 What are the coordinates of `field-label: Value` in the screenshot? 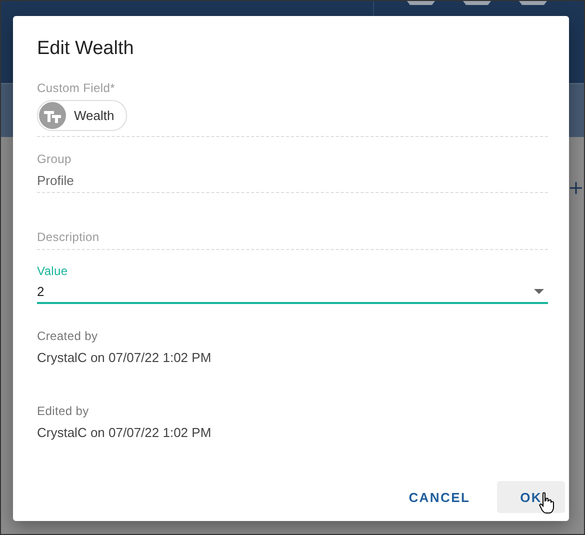 It's located at (52, 271).